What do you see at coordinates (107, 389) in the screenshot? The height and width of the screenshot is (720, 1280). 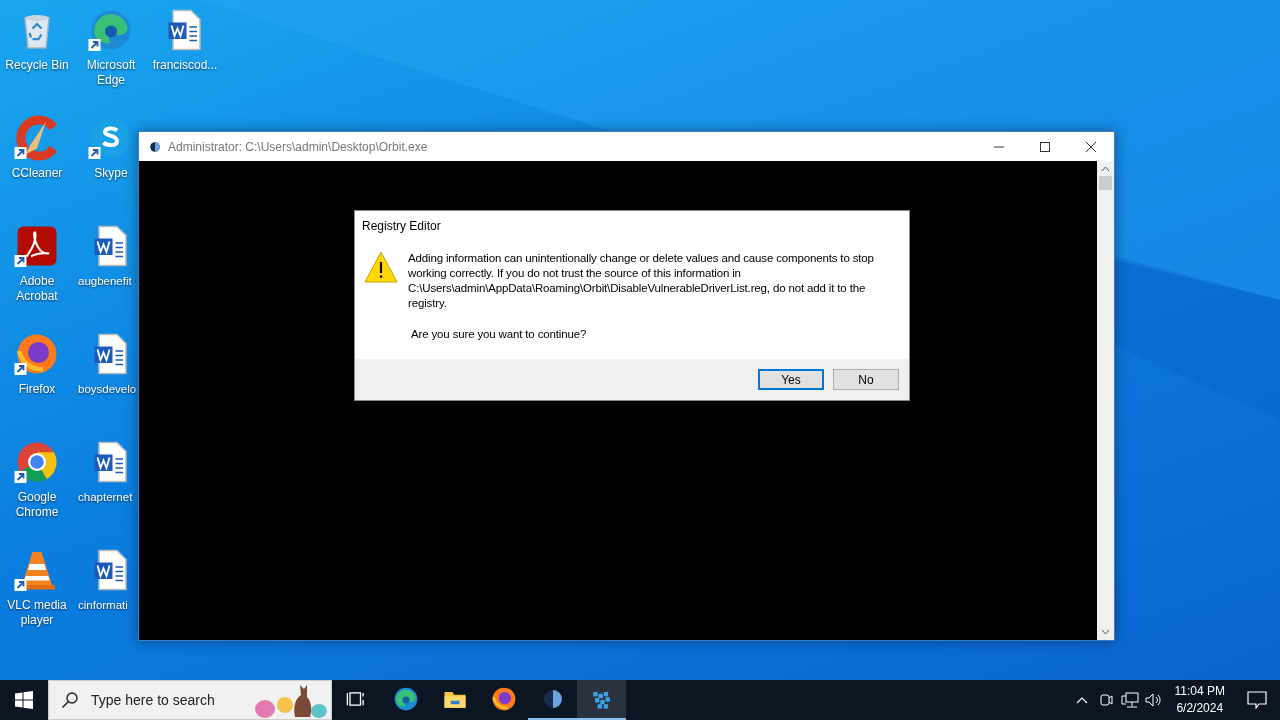 I see `icon-label: boysdevelo` at bounding box center [107, 389].